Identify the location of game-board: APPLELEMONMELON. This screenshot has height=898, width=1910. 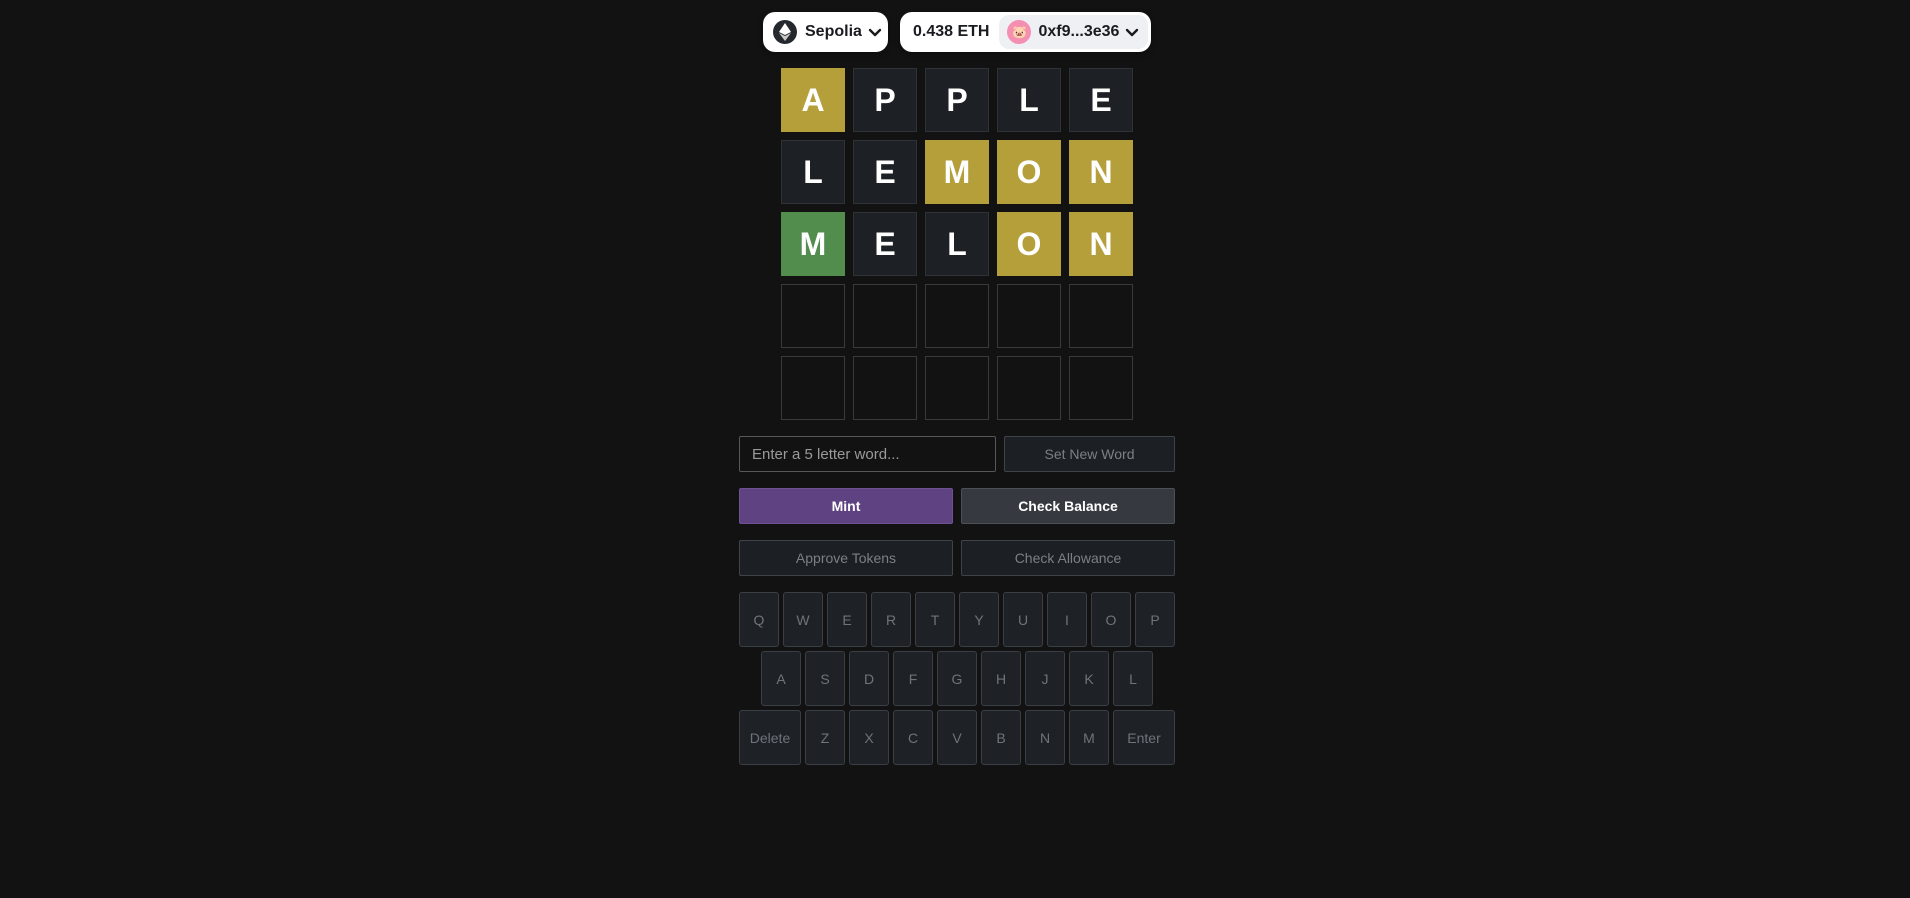
(957, 244).